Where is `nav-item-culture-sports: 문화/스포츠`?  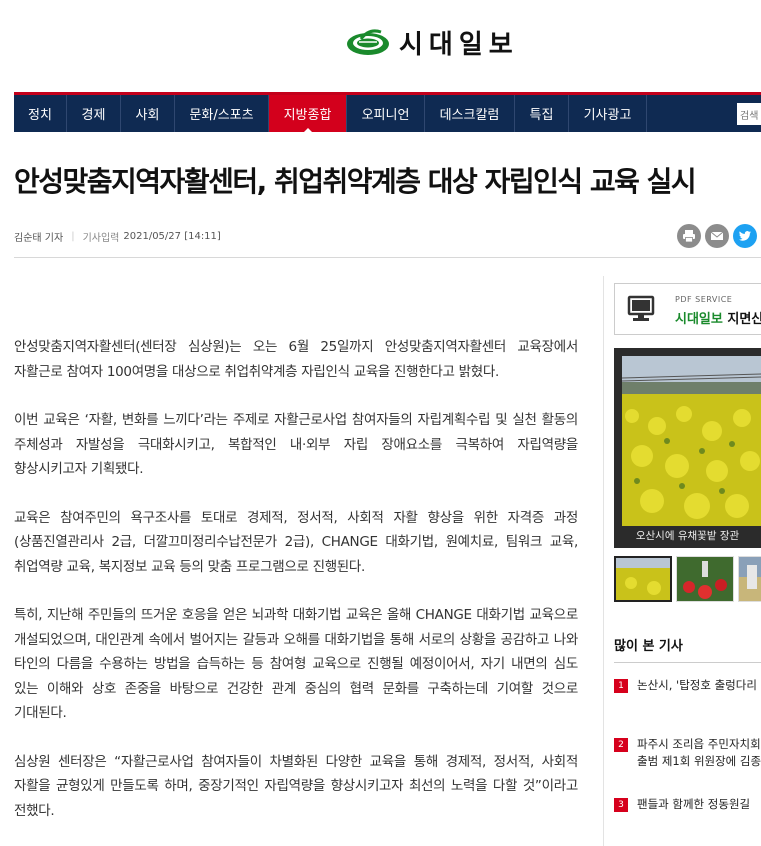 nav-item-culture-sports: 문화/스포츠 is located at coordinates (222, 113).